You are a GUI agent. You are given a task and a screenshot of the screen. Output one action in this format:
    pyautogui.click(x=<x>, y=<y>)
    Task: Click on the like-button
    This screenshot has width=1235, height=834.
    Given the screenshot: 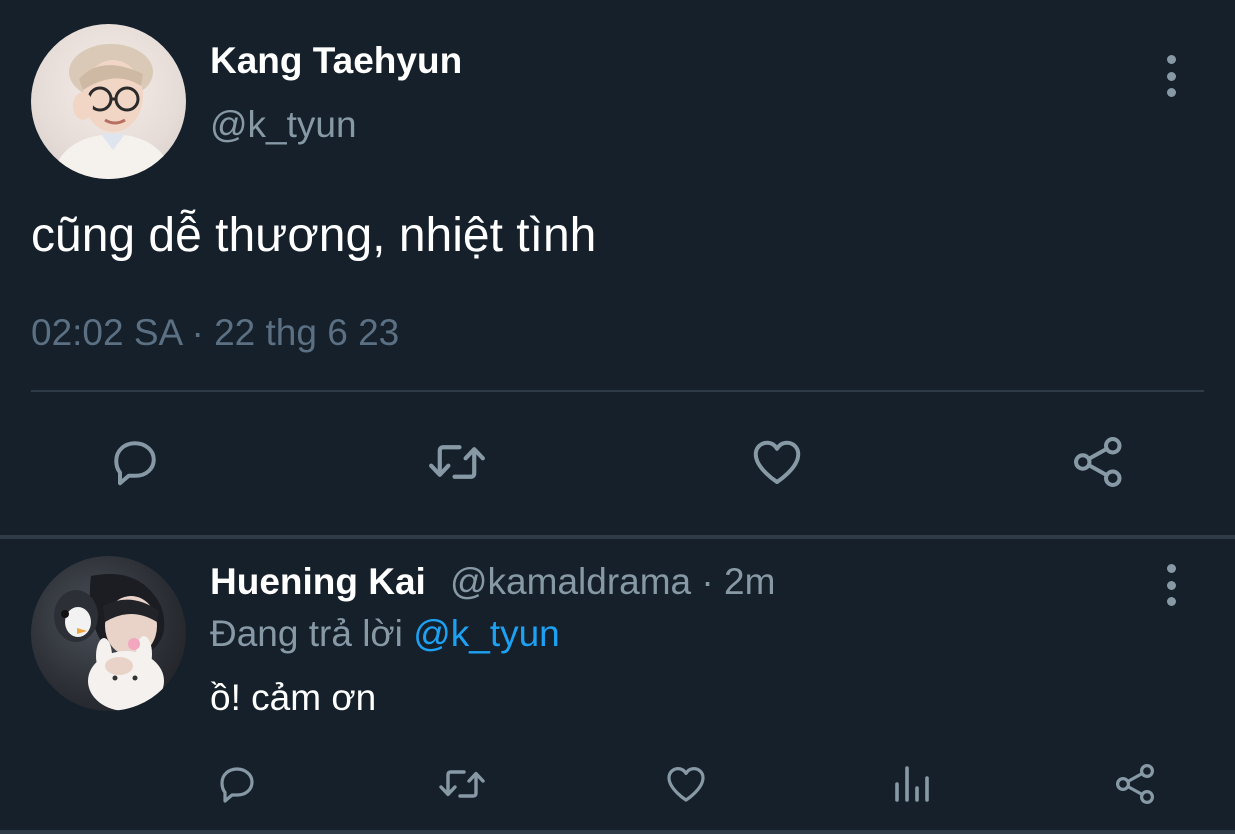 What is the action you would take?
    pyautogui.click(x=777, y=462)
    